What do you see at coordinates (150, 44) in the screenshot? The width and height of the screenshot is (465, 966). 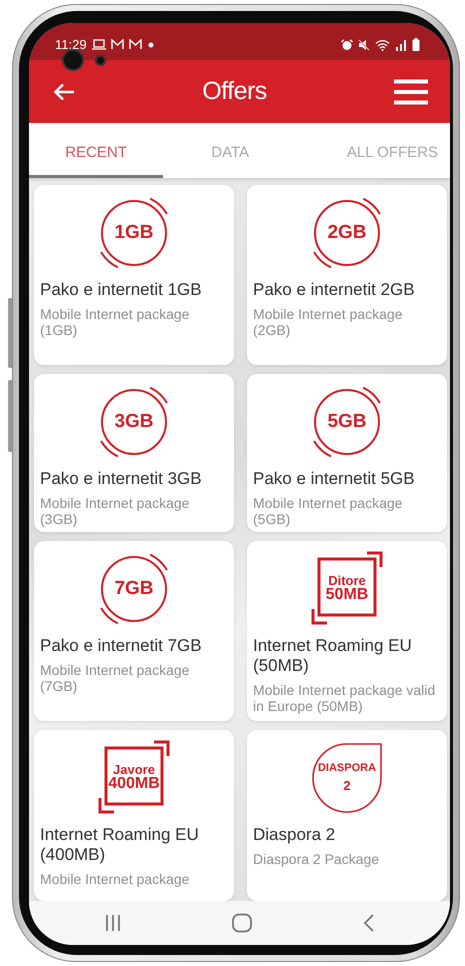 I see `dot-icon` at bounding box center [150, 44].